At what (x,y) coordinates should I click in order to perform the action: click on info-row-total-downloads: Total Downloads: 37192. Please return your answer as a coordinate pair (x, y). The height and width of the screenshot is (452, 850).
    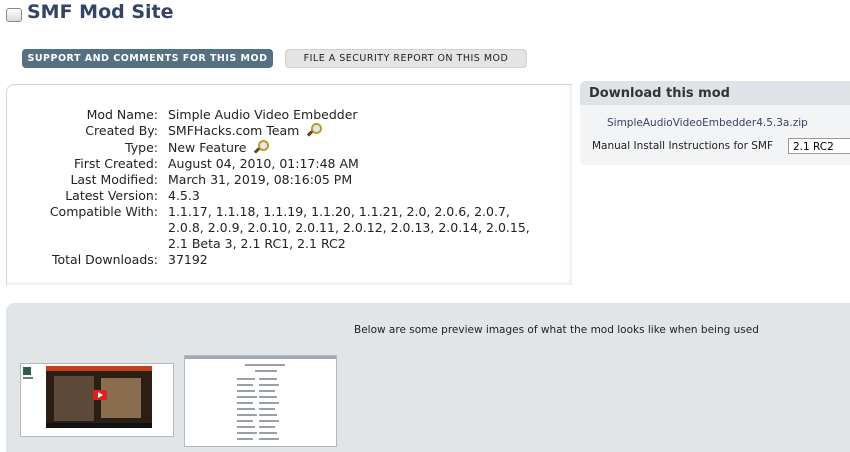
    Looking at the image, I should click on (289, 260).